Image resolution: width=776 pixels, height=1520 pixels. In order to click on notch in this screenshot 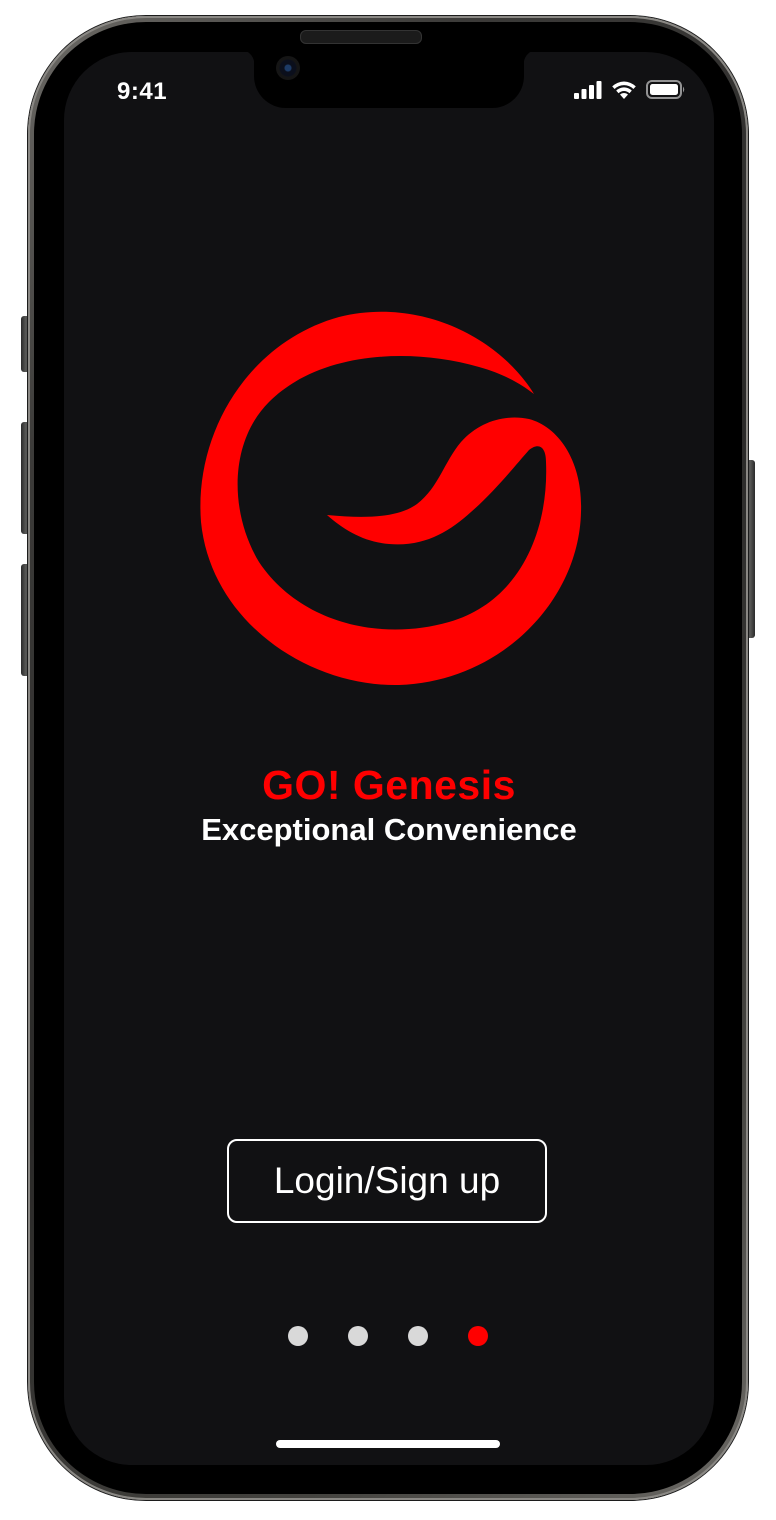, I will do `click(389, 80)`.